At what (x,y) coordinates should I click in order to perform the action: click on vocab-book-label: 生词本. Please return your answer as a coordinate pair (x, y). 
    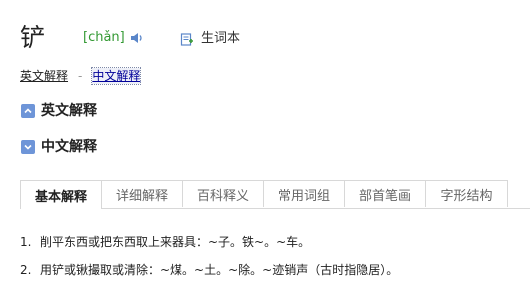
    Looking at the image, I should click on (221, 38).